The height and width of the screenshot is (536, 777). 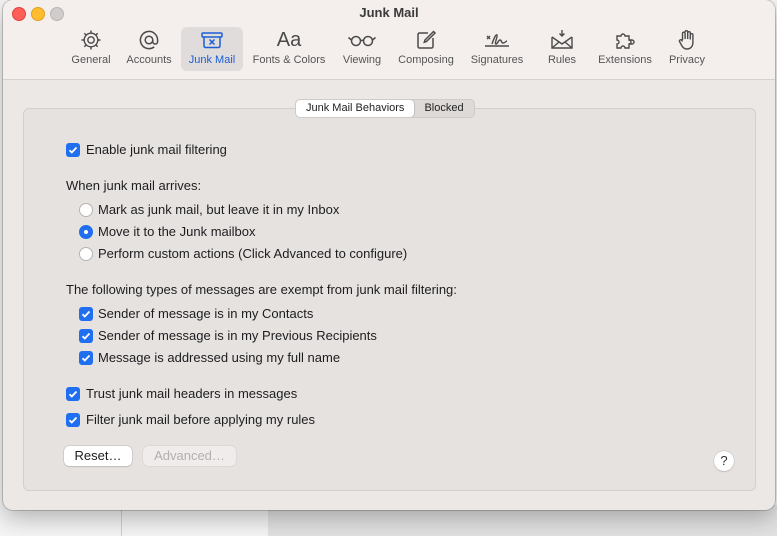 What do you see at coordinates (91, 60) in the screenshot?
I see `toolbar-label-general: General` at bounding box center [91, 60].